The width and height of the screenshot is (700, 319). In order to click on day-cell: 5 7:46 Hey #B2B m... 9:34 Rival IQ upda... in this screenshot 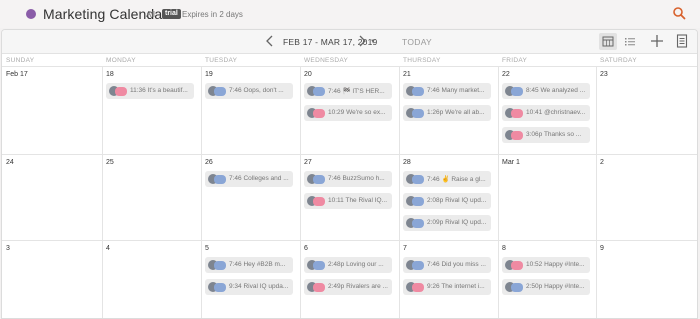, I will do `click(250, 279)`.